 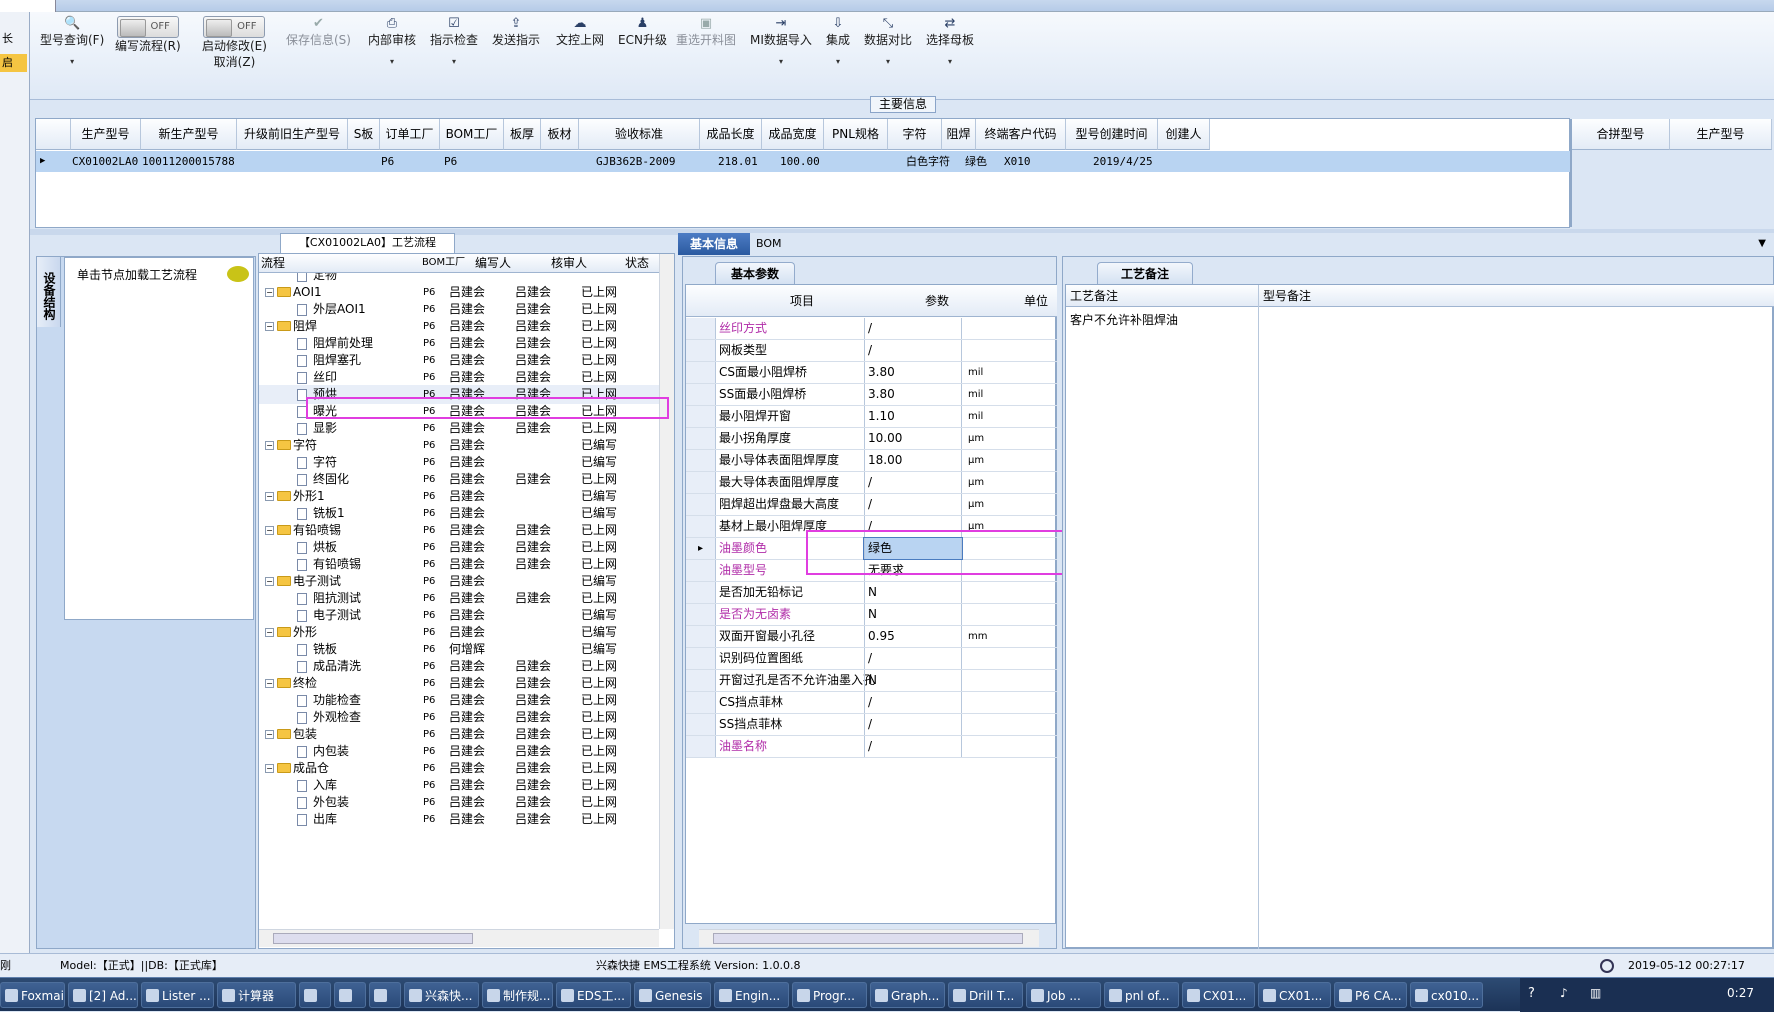 I want to click on param-header: 参数, so click(x=937, y=301).